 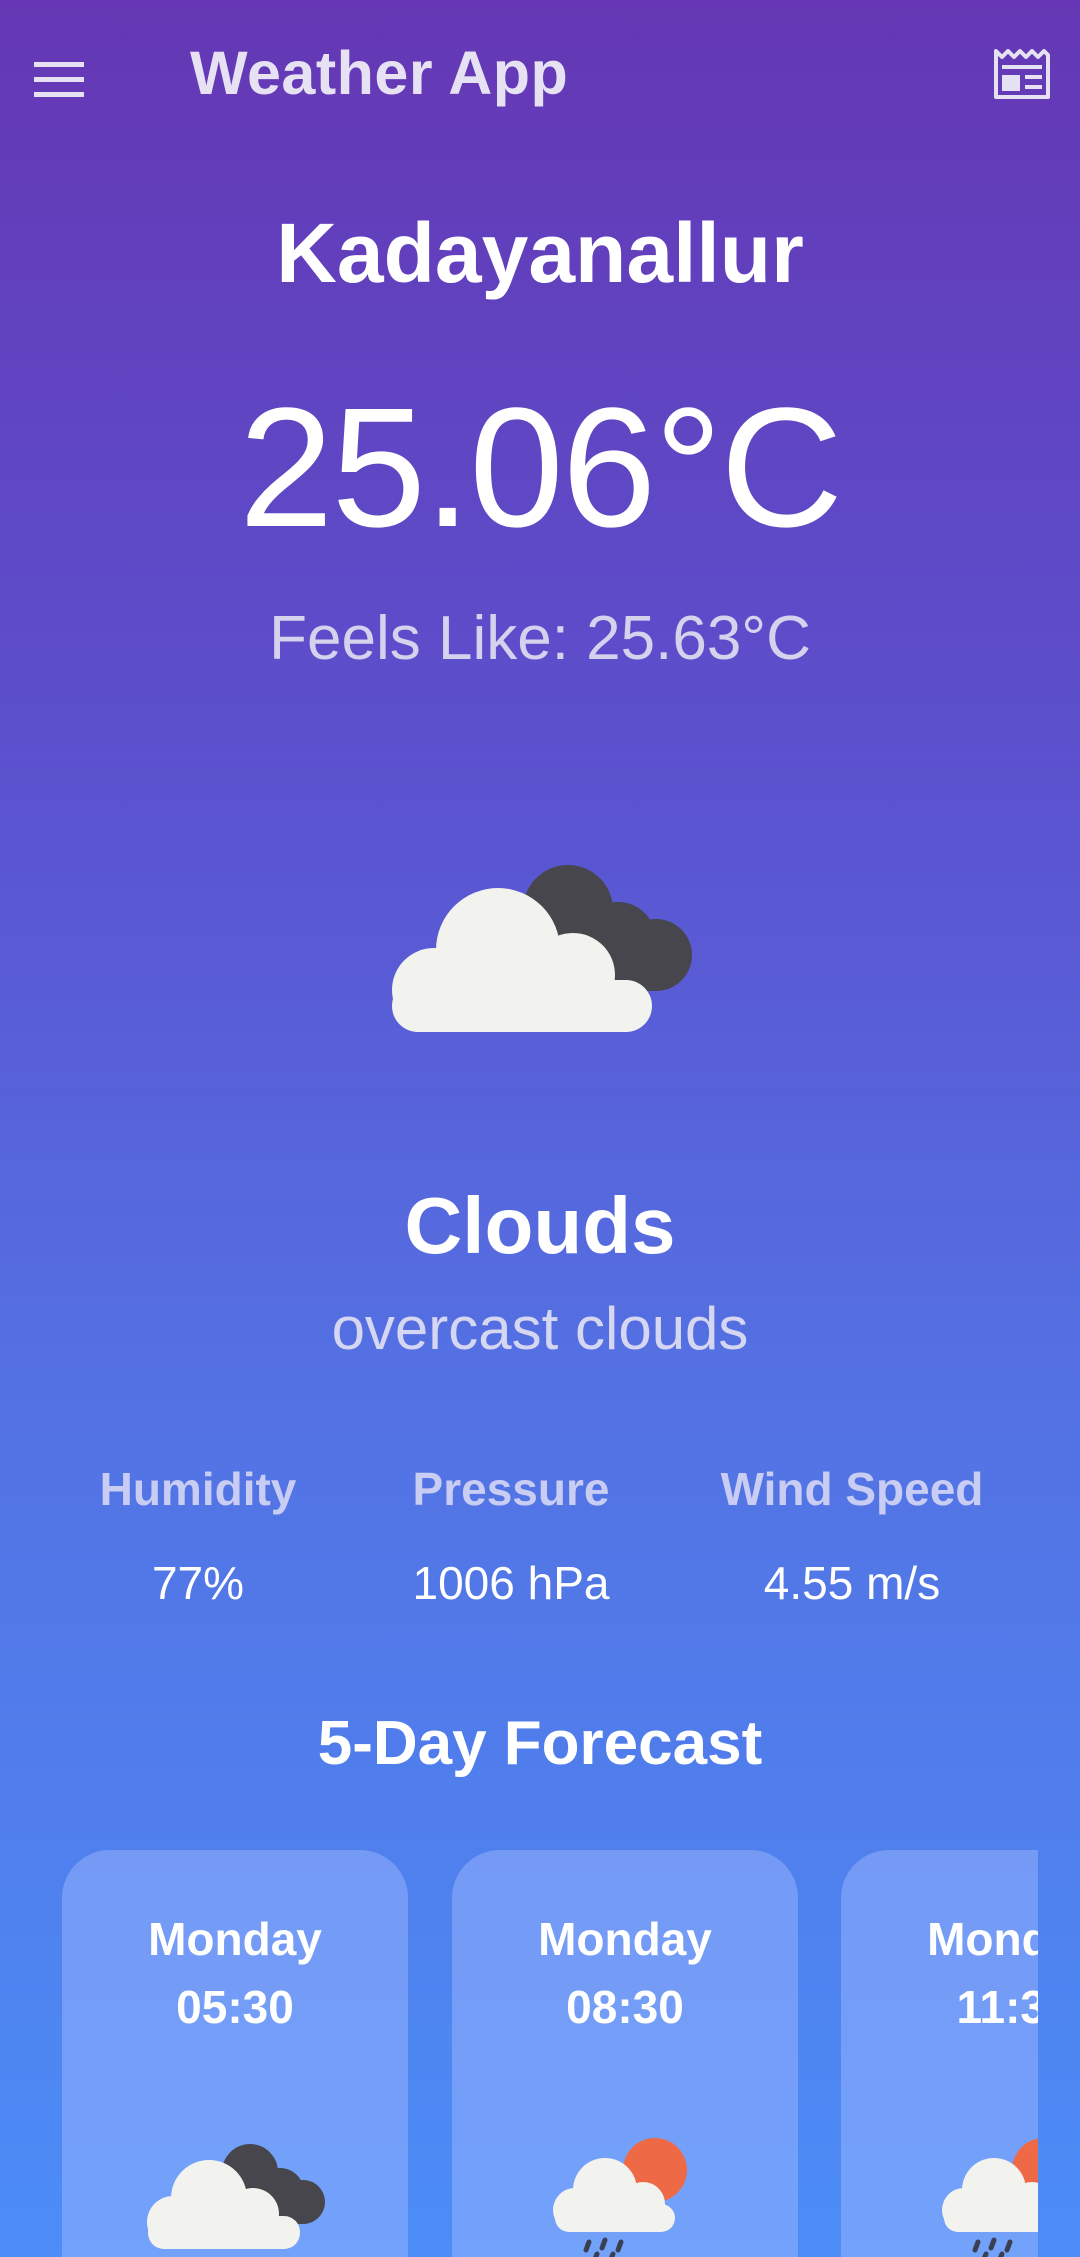 What do you see at coordinates (939, 2053) in the screenshot?
I see `forecast-card: Monday 11:30` at bounding box center [939, 2053].